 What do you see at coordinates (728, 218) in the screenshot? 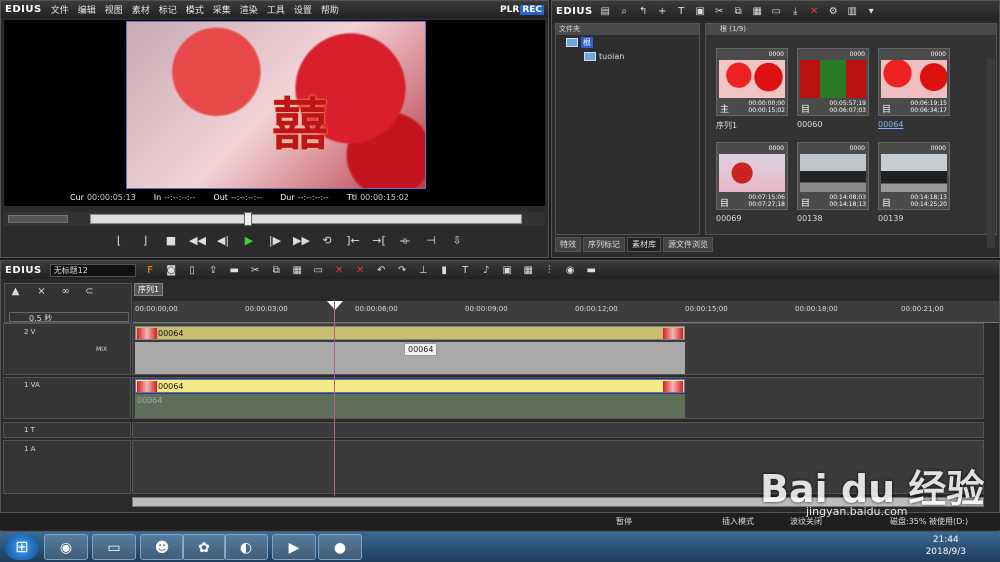
I see `clip-name: 00069` at bounding box center [728, 218].